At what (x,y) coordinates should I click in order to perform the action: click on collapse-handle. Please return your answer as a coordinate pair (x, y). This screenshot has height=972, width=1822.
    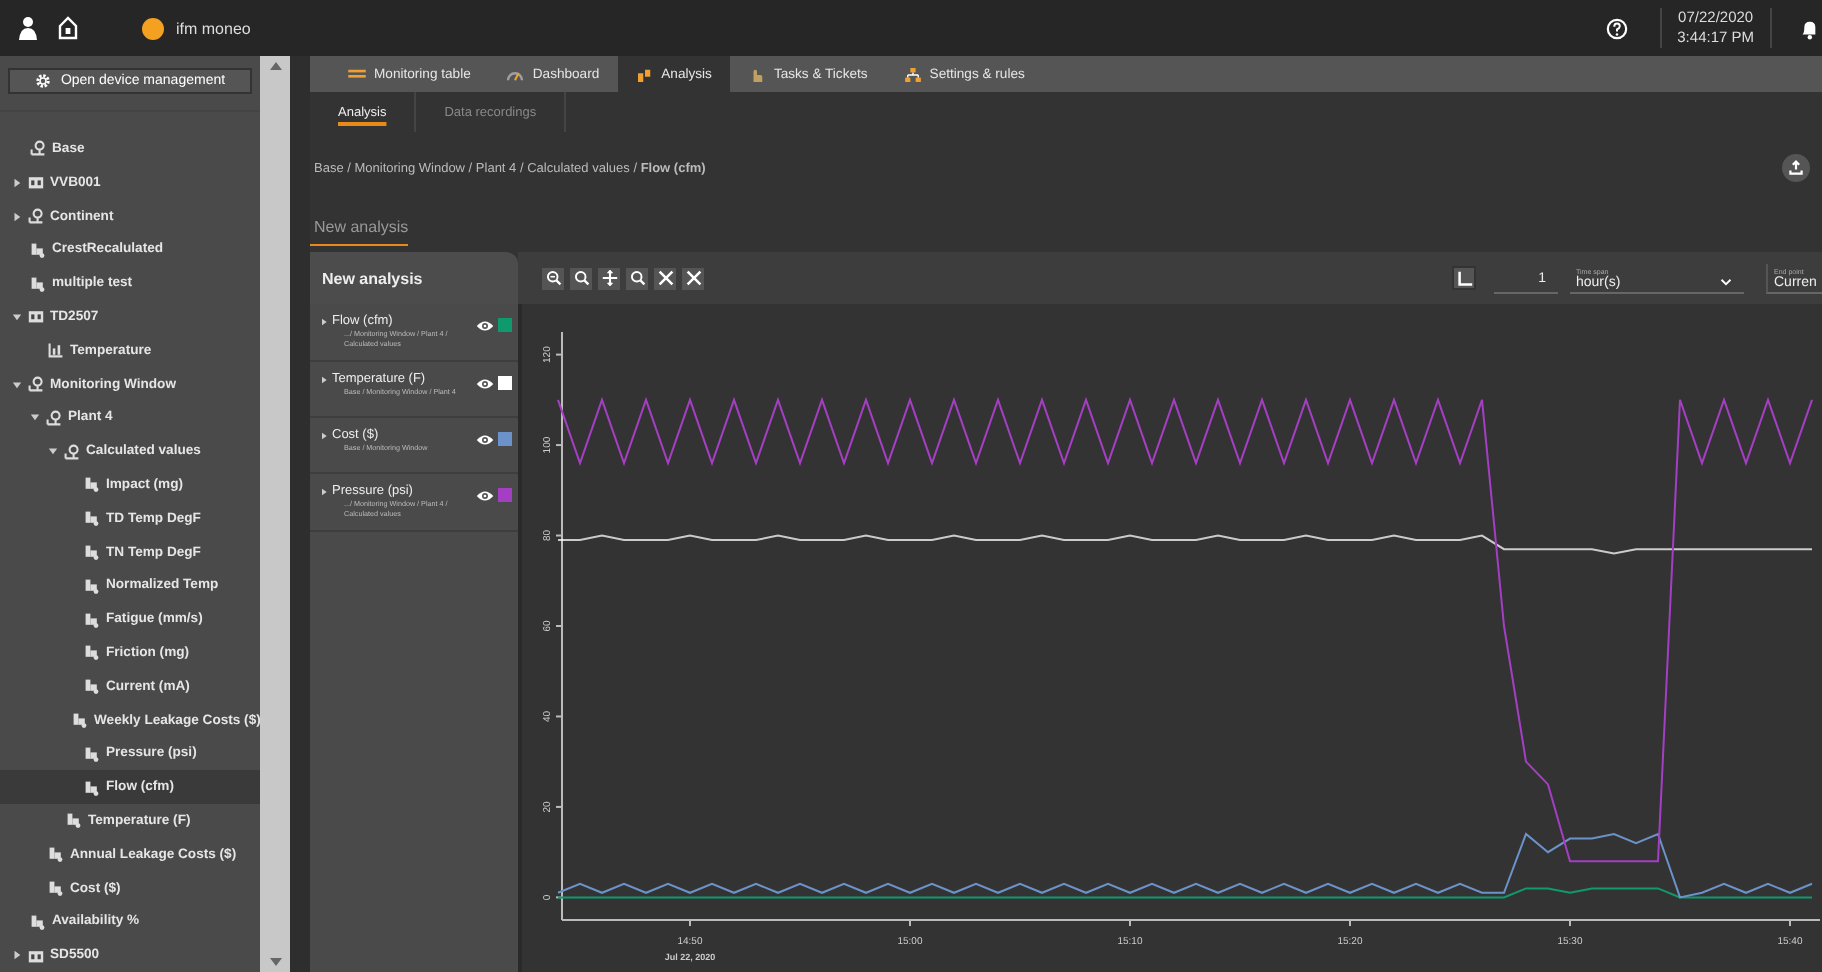
    Looking at the image, I should click on (300, 514).